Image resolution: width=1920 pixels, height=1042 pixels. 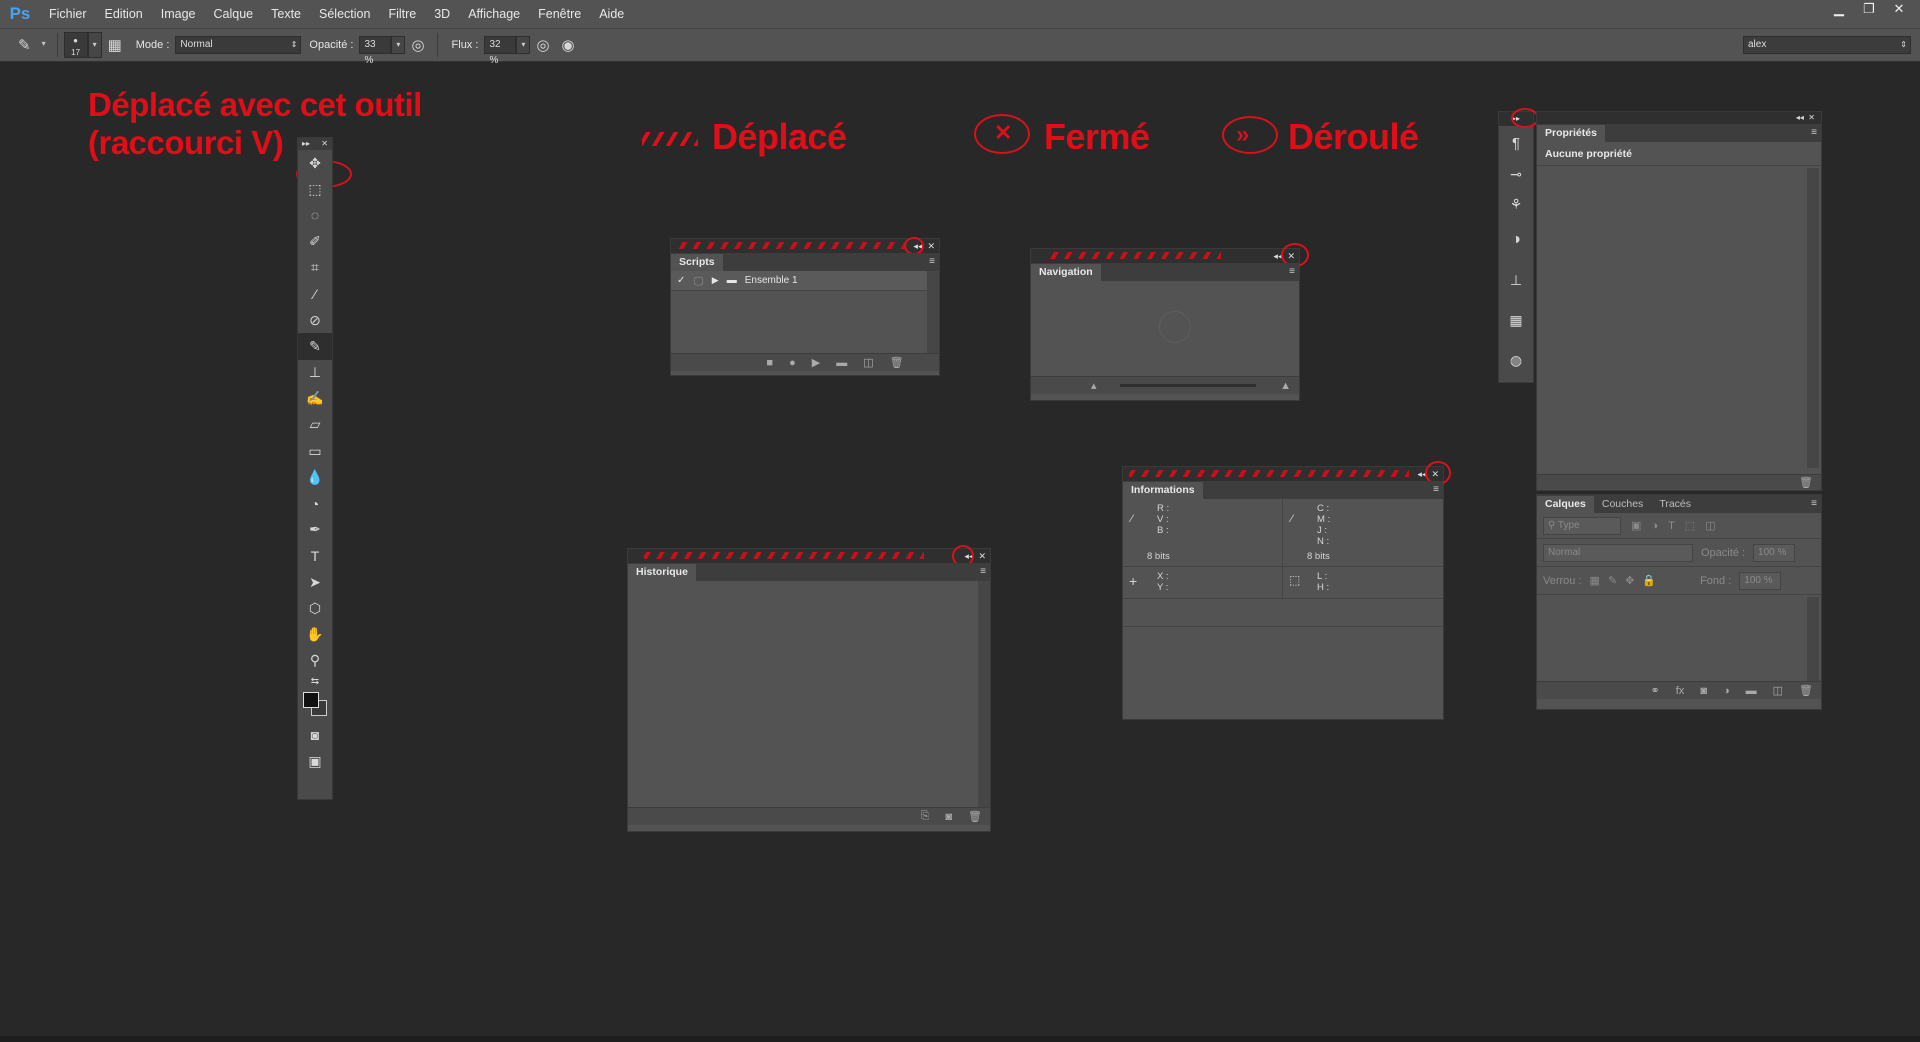 I want to click on brush-tool-icon: ✎, so click(x=315, y=346).